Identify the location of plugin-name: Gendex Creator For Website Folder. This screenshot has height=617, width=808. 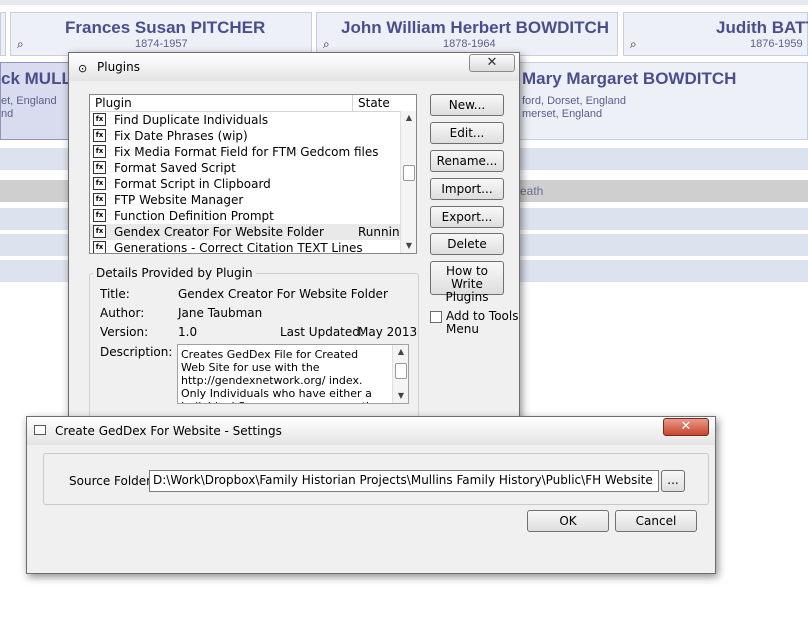
(219, 232).